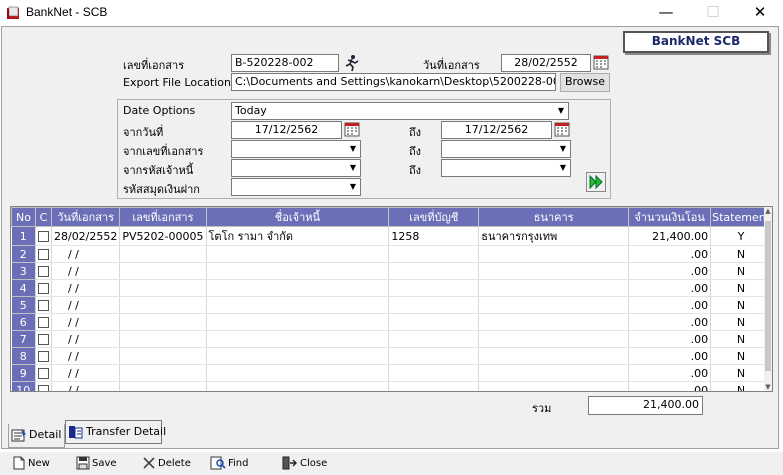 The image size is (783, 475). I want to click on from-creditor-select: ▼, so click(296, 168).